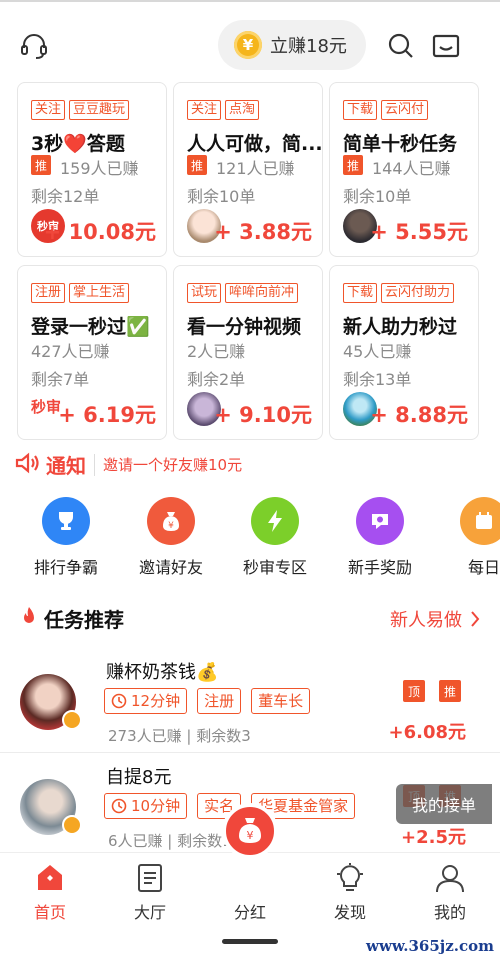 The height and width of the screenshot is (963, 500). Describe the element at coordinates (34, 46) in the screenshot. I see `customer-service-icon` at that location.